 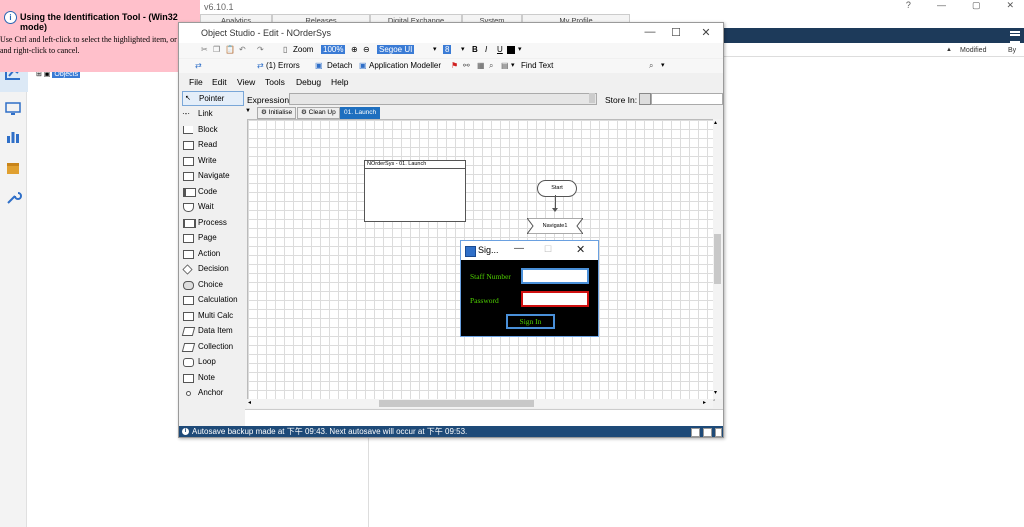 I want to click on errors-button: (1) Errors, so click(x=283, y=65).